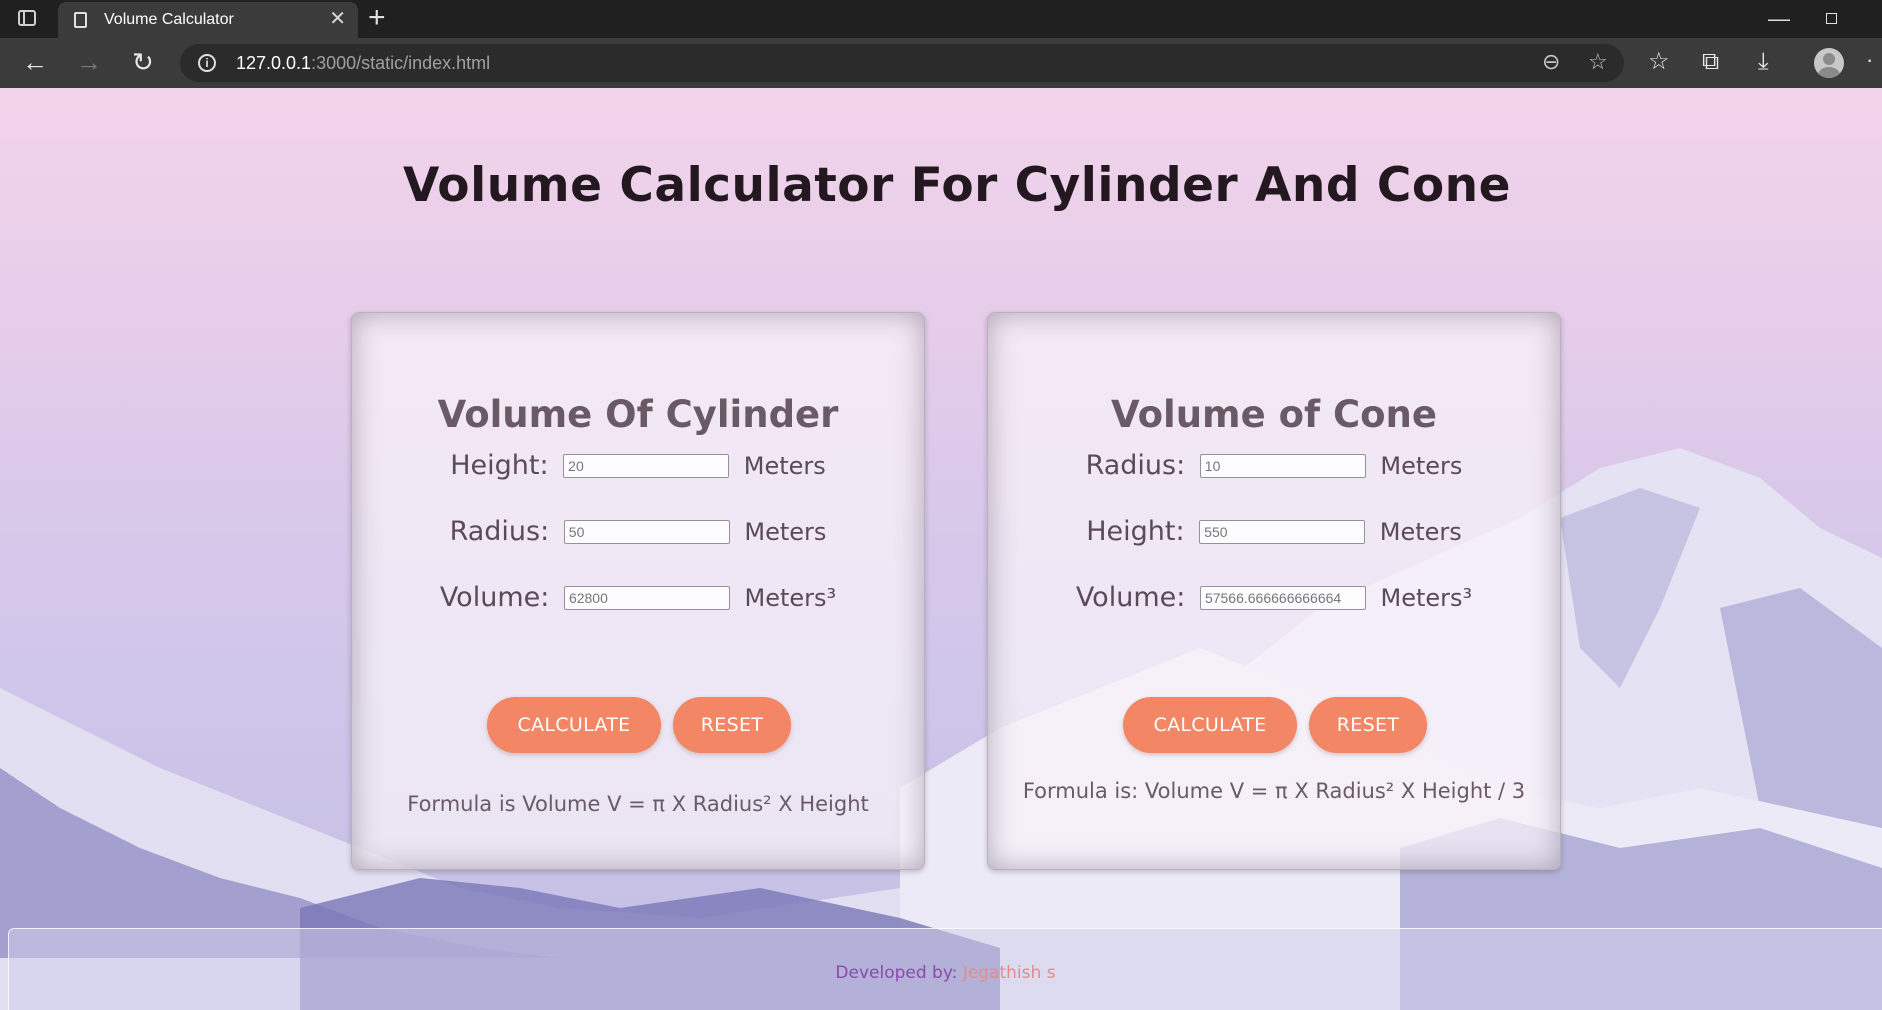 The width and height of the screenshot is (1882, 1010). I want to click on cylinder-height-row: Height: Meters, so click(638, 465).